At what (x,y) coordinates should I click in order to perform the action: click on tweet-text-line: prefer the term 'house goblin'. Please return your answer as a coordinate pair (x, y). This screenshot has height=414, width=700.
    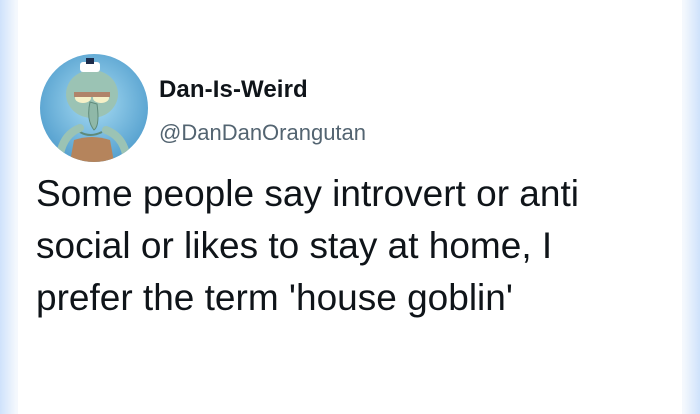
    Looking at the image, I should click on (274, 297).